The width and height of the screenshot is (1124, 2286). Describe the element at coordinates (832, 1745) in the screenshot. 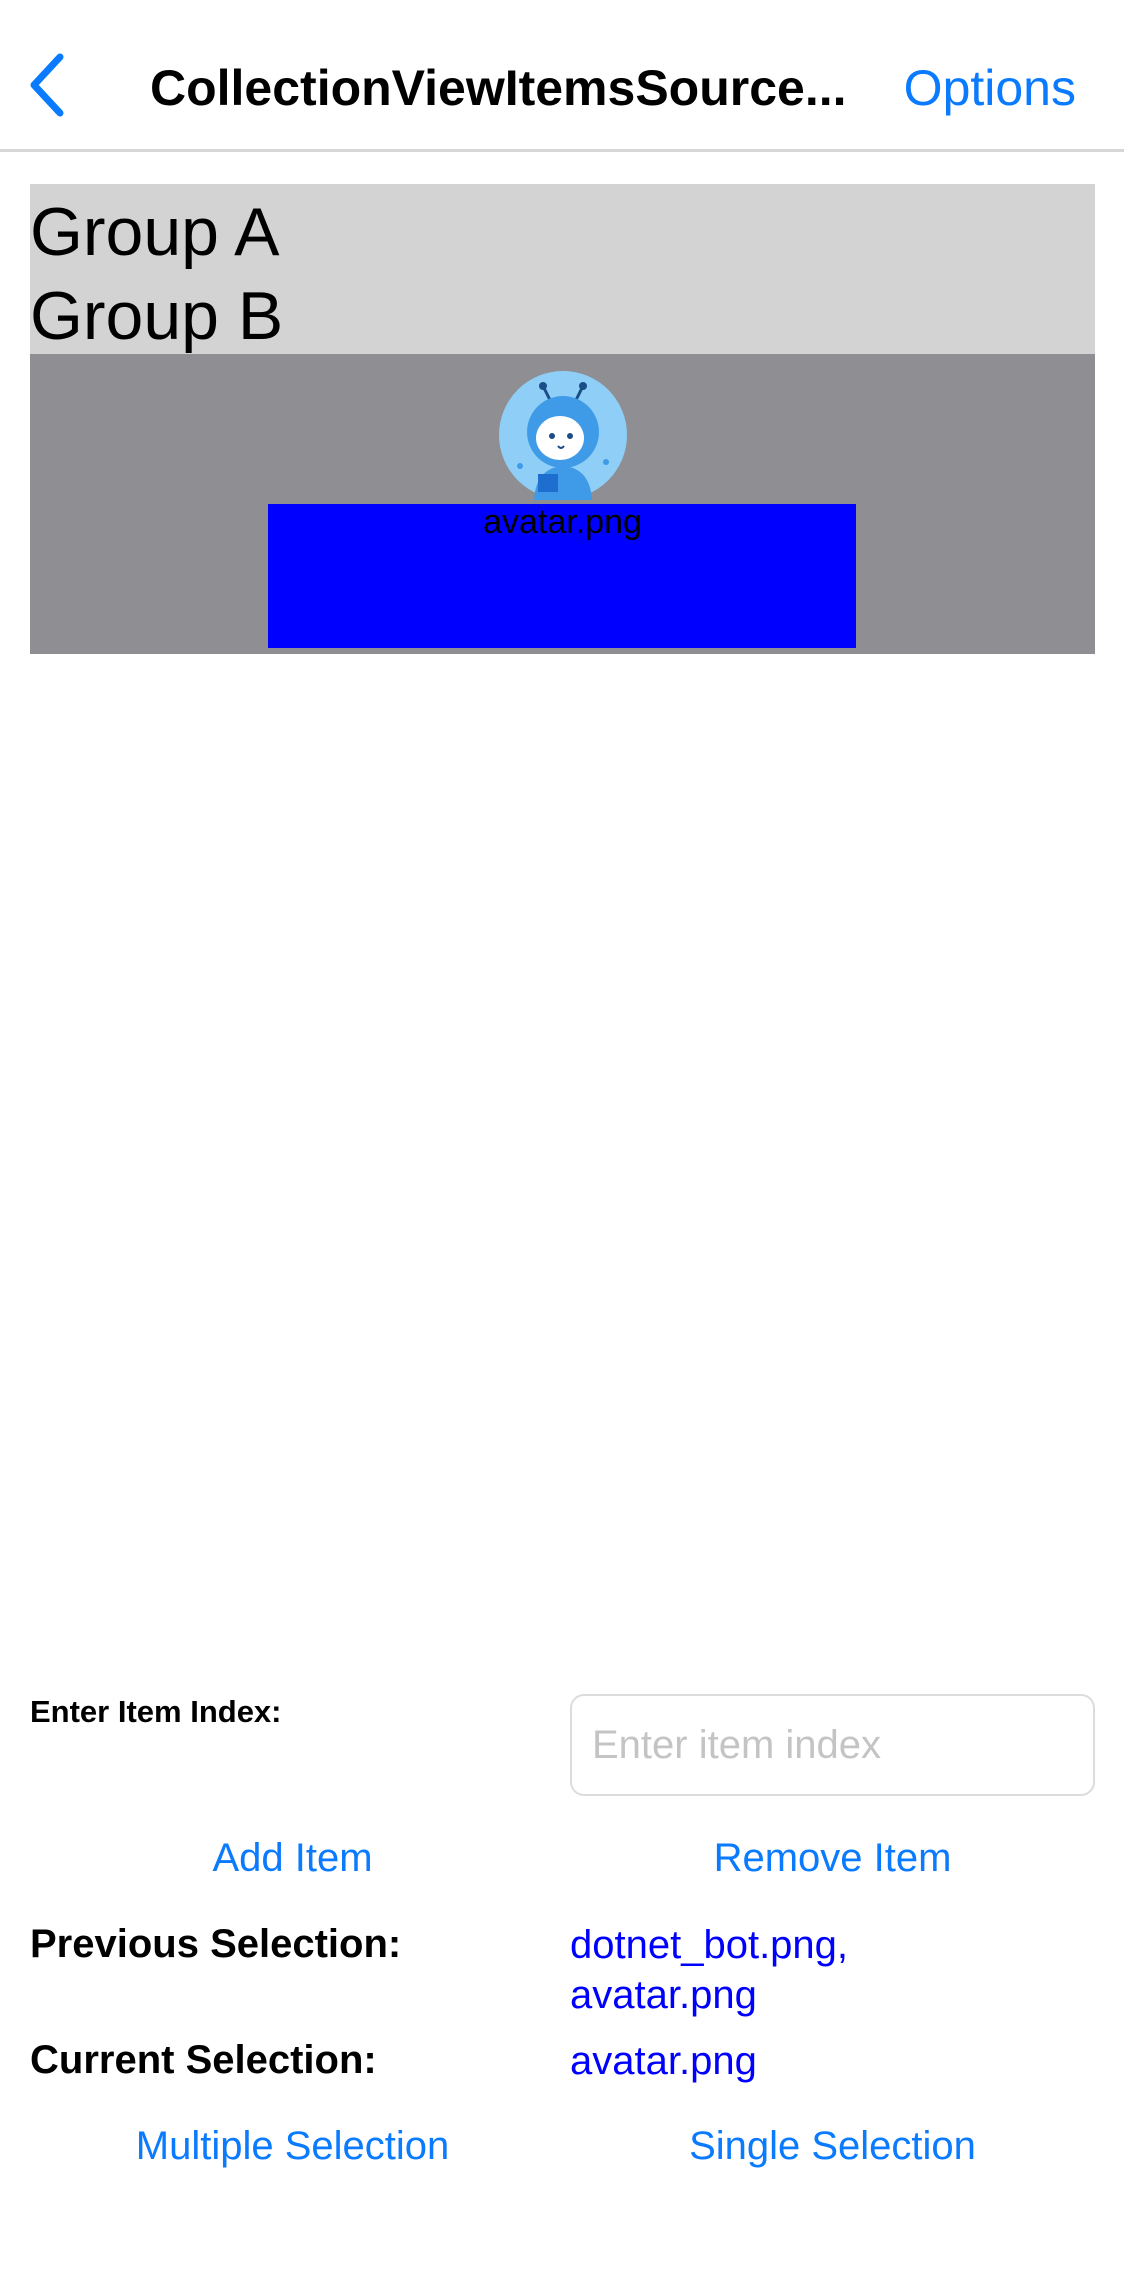

I see `item-index-input` at that location.